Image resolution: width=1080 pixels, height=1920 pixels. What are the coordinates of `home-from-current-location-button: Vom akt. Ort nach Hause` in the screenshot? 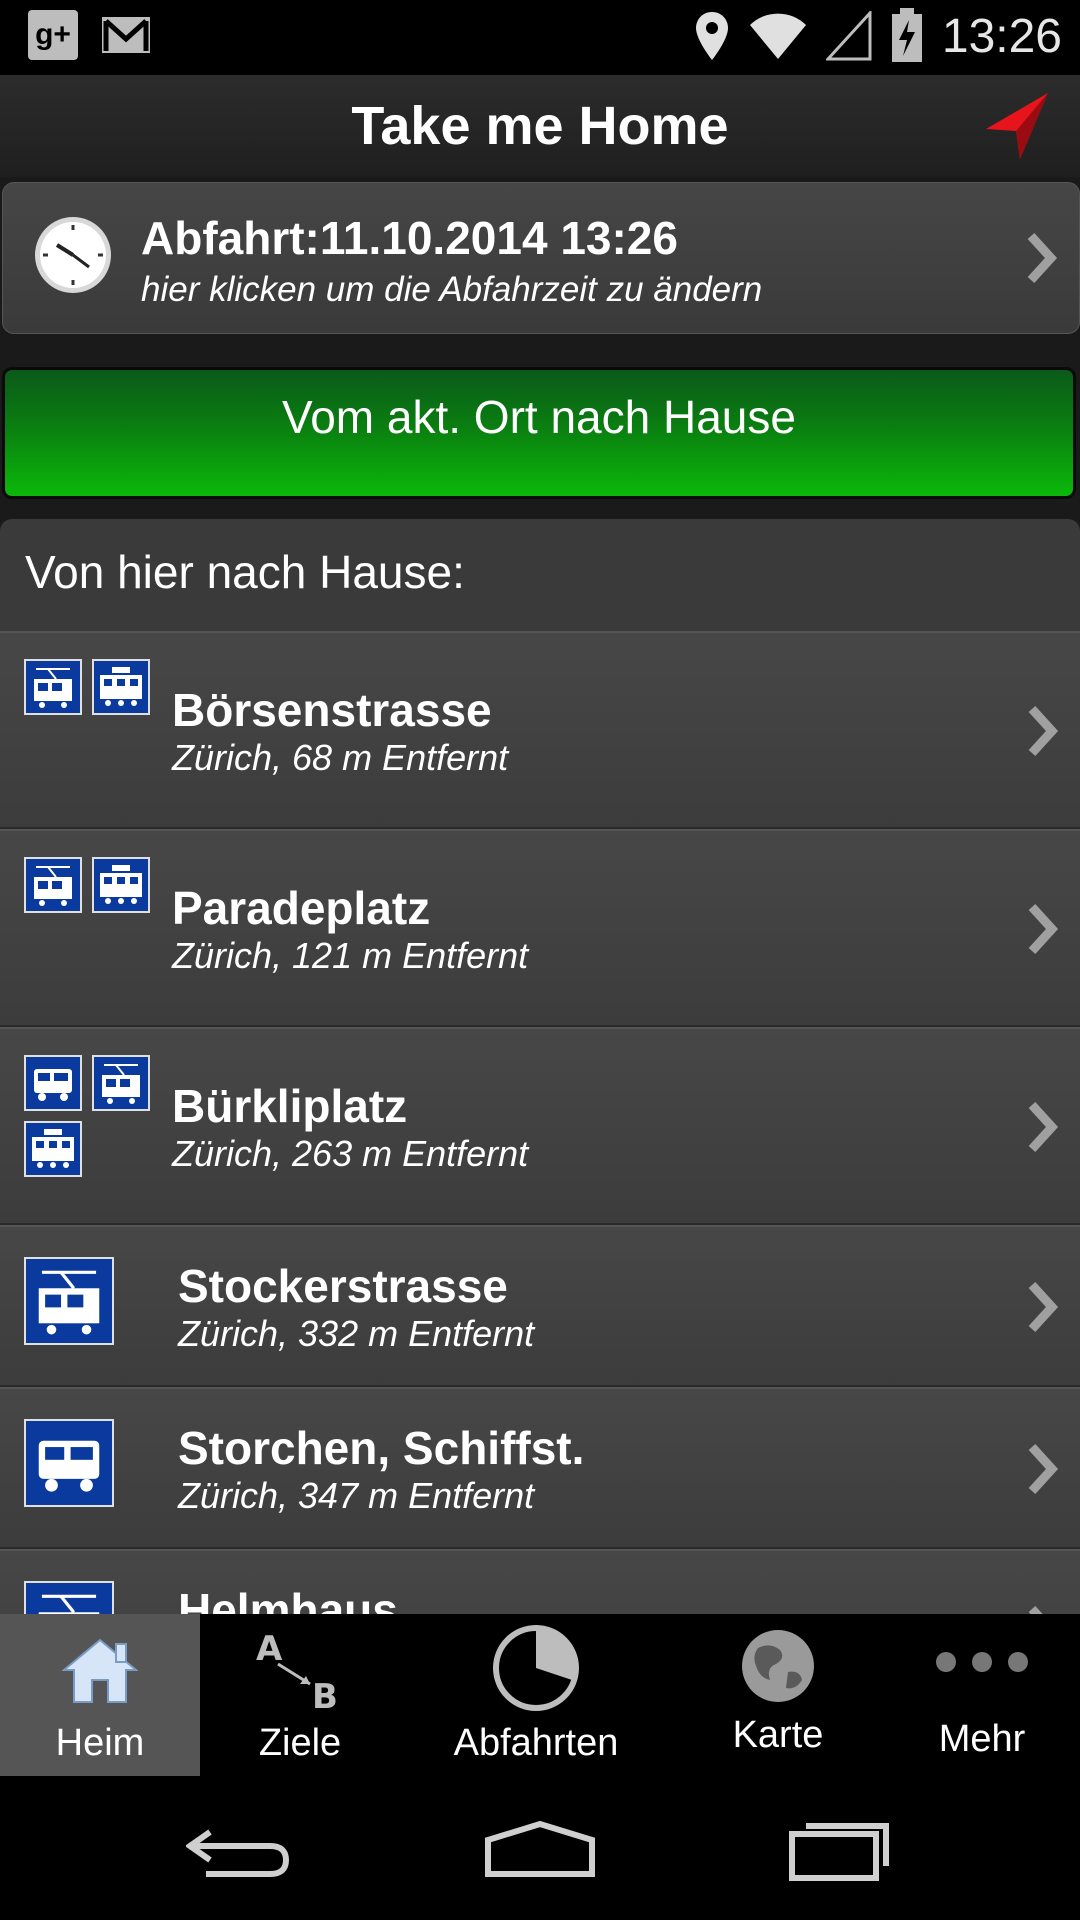 It's located at (539, 433).